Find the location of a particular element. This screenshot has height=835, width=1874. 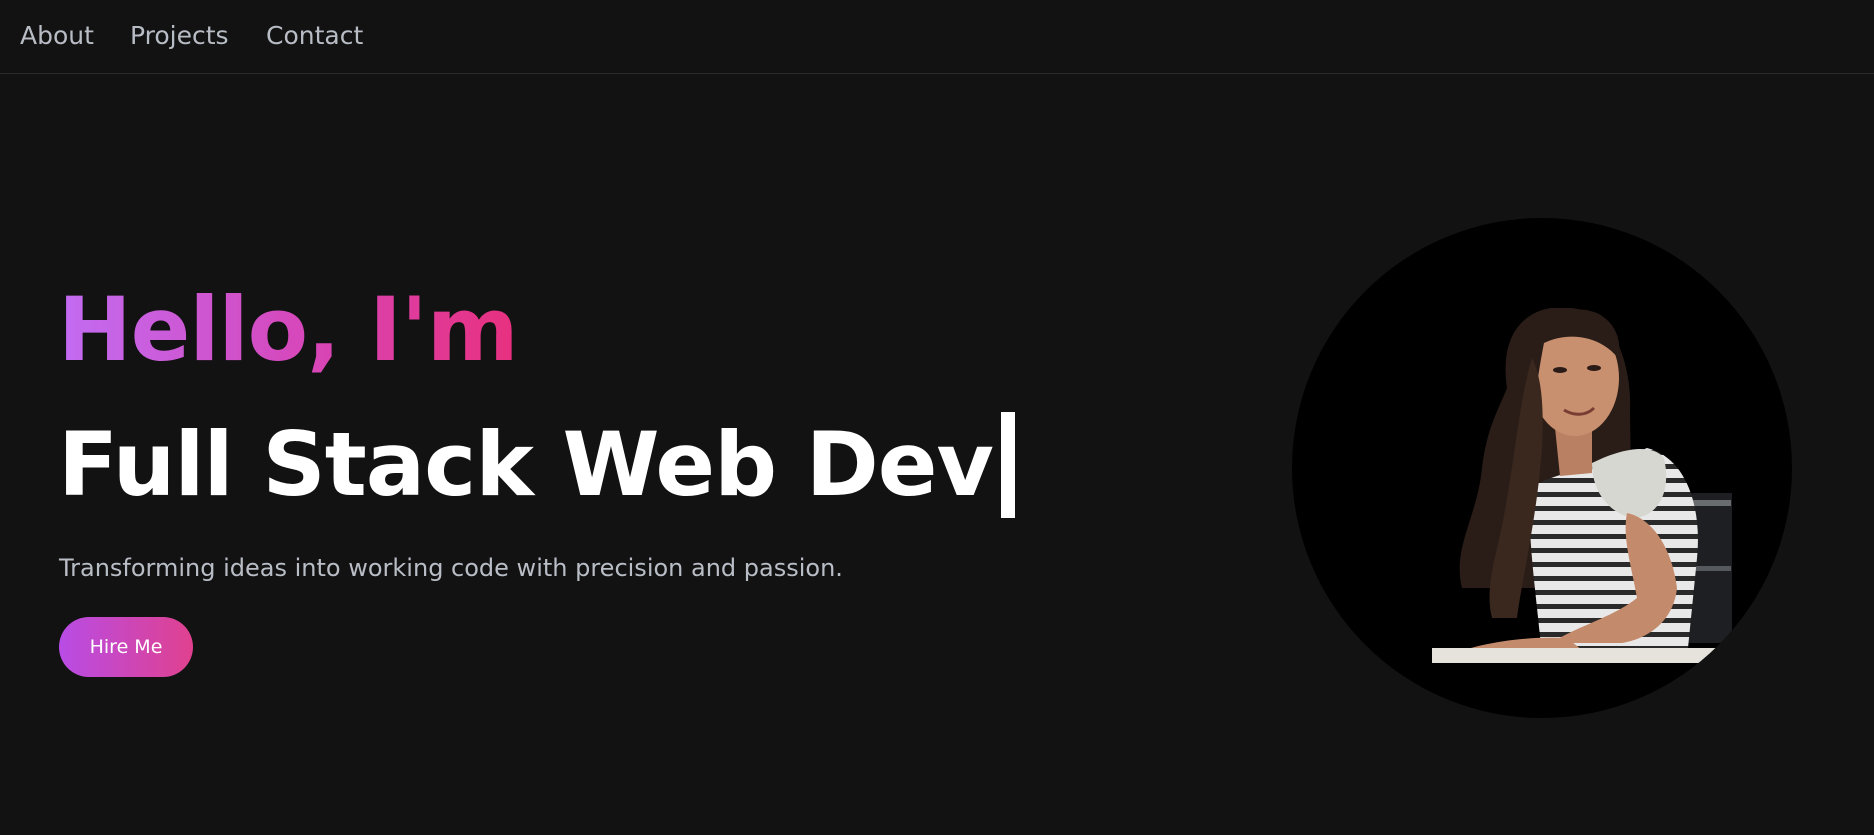

top-nav: About Projects Contact is located at coordinates (937, 37).